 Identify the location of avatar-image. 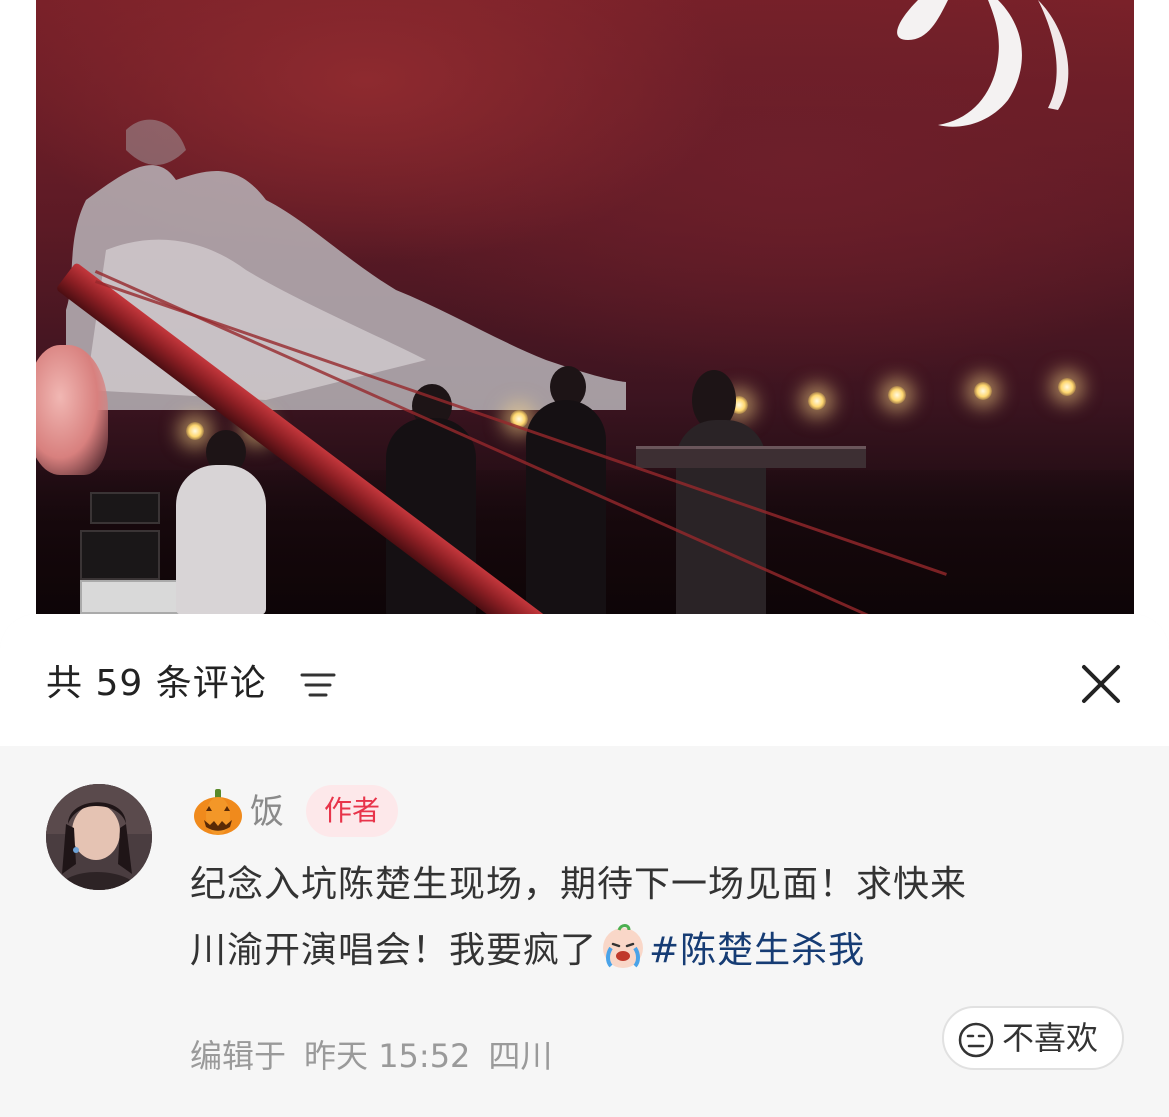
(99, 837).